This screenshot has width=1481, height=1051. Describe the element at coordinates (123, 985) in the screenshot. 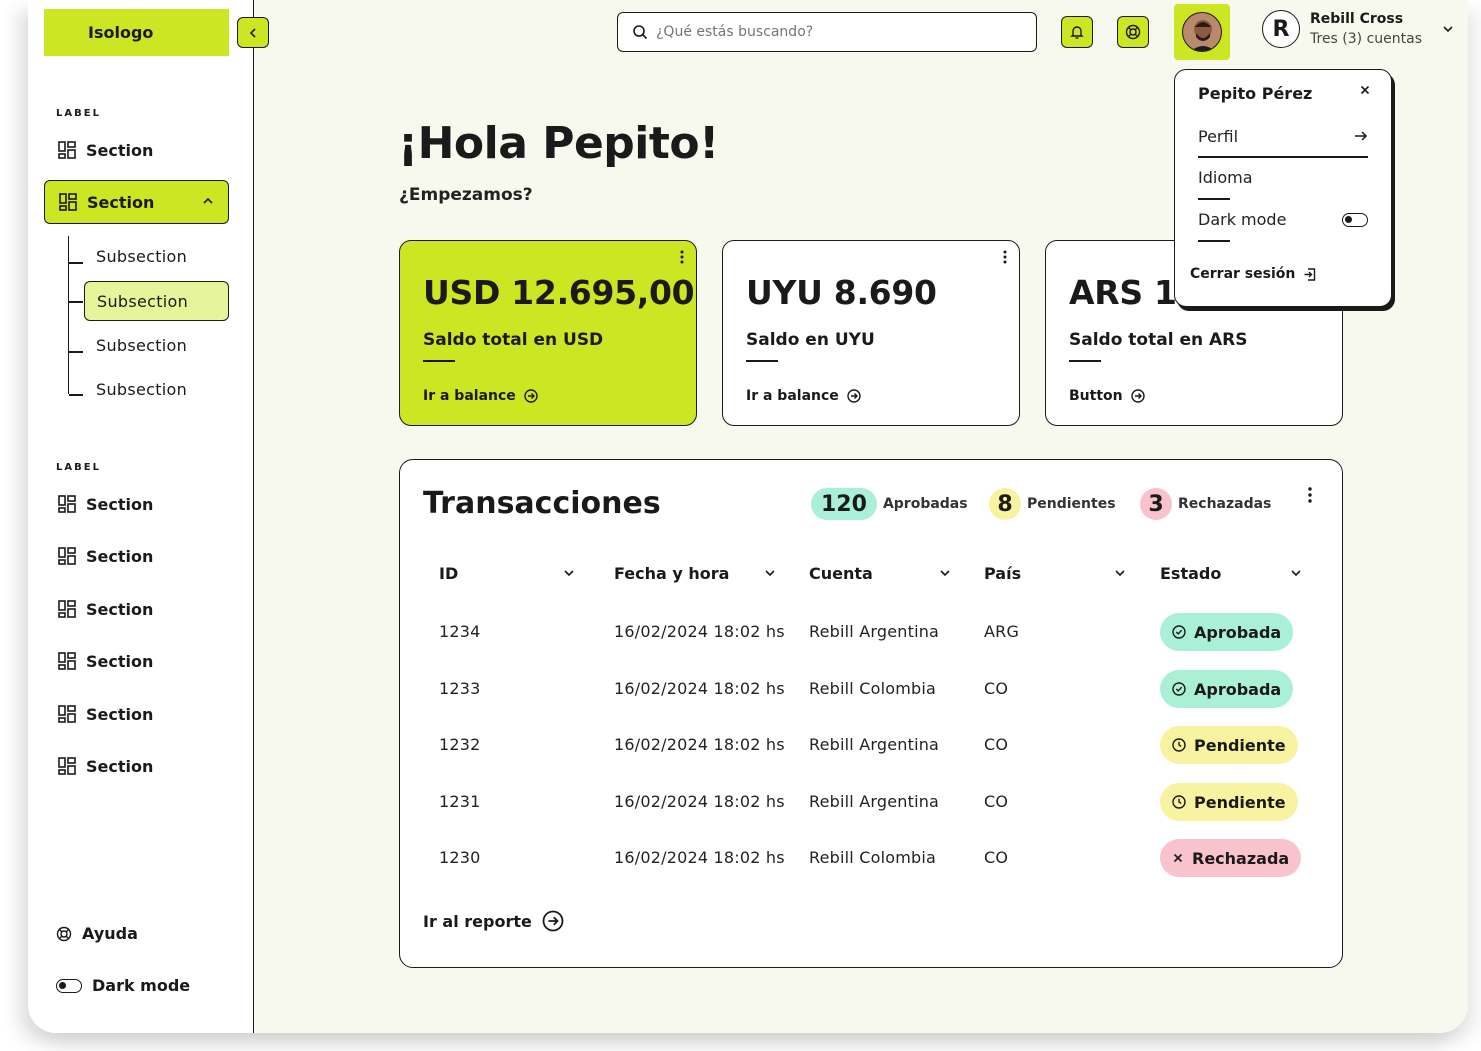

I see `dark-mode-toggle: Dark mode` at that location.